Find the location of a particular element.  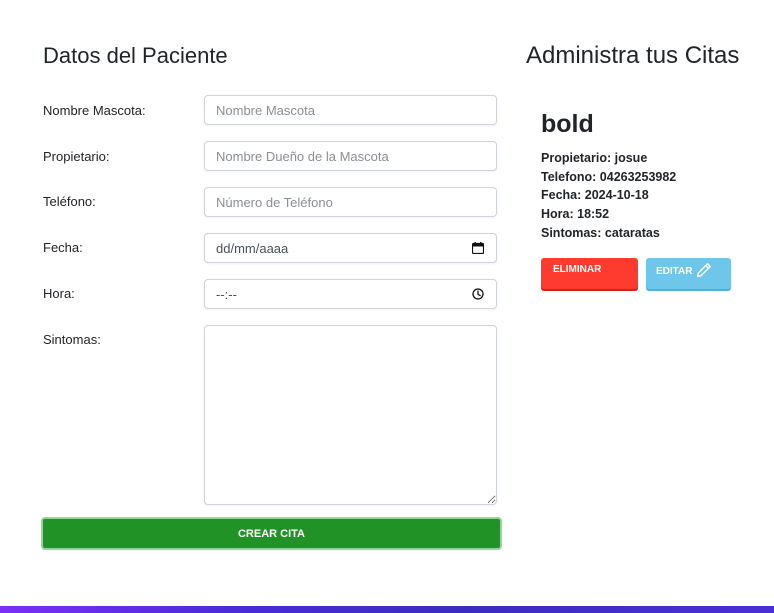

appointment-symptoms: Sintomas: cataratas is located at coordinates (600, 233).